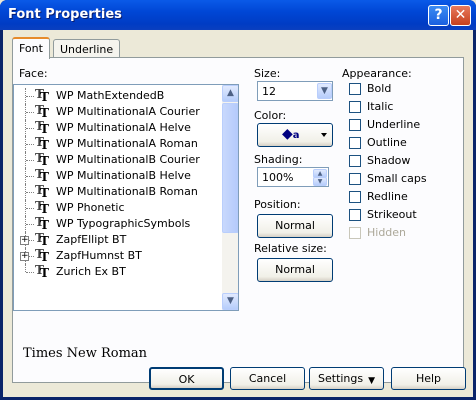 Image resolution: width=476 pixels, height=400 pixels. Describe the element at coordinates (123, 223) in the screenshot. I see `face-name: WP TypographicSymbols` at that location.